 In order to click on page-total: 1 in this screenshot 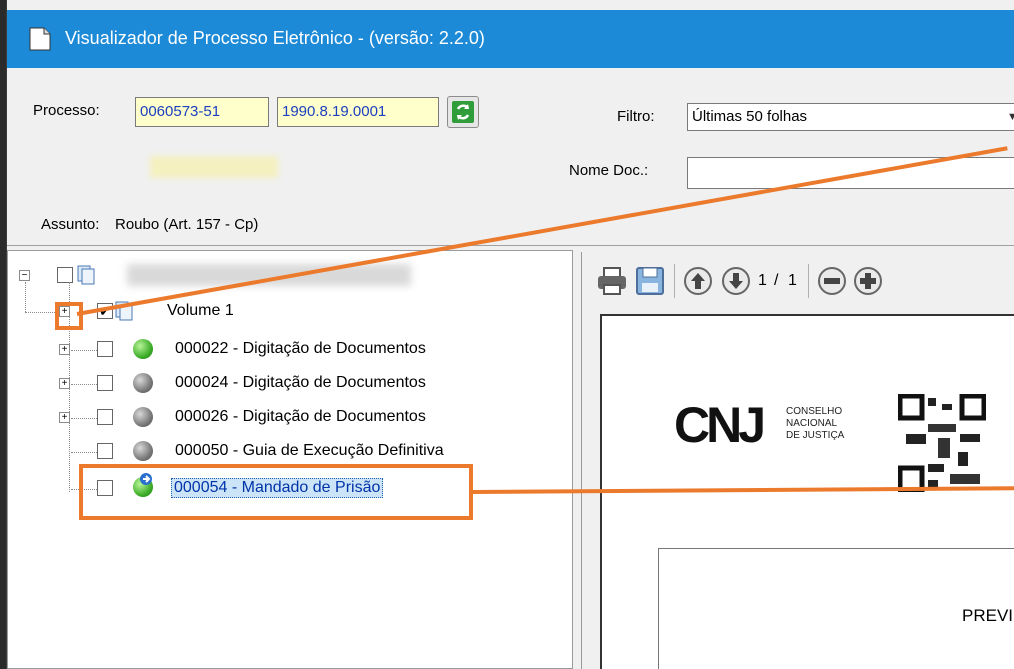, I will do `click(792, 280)`.